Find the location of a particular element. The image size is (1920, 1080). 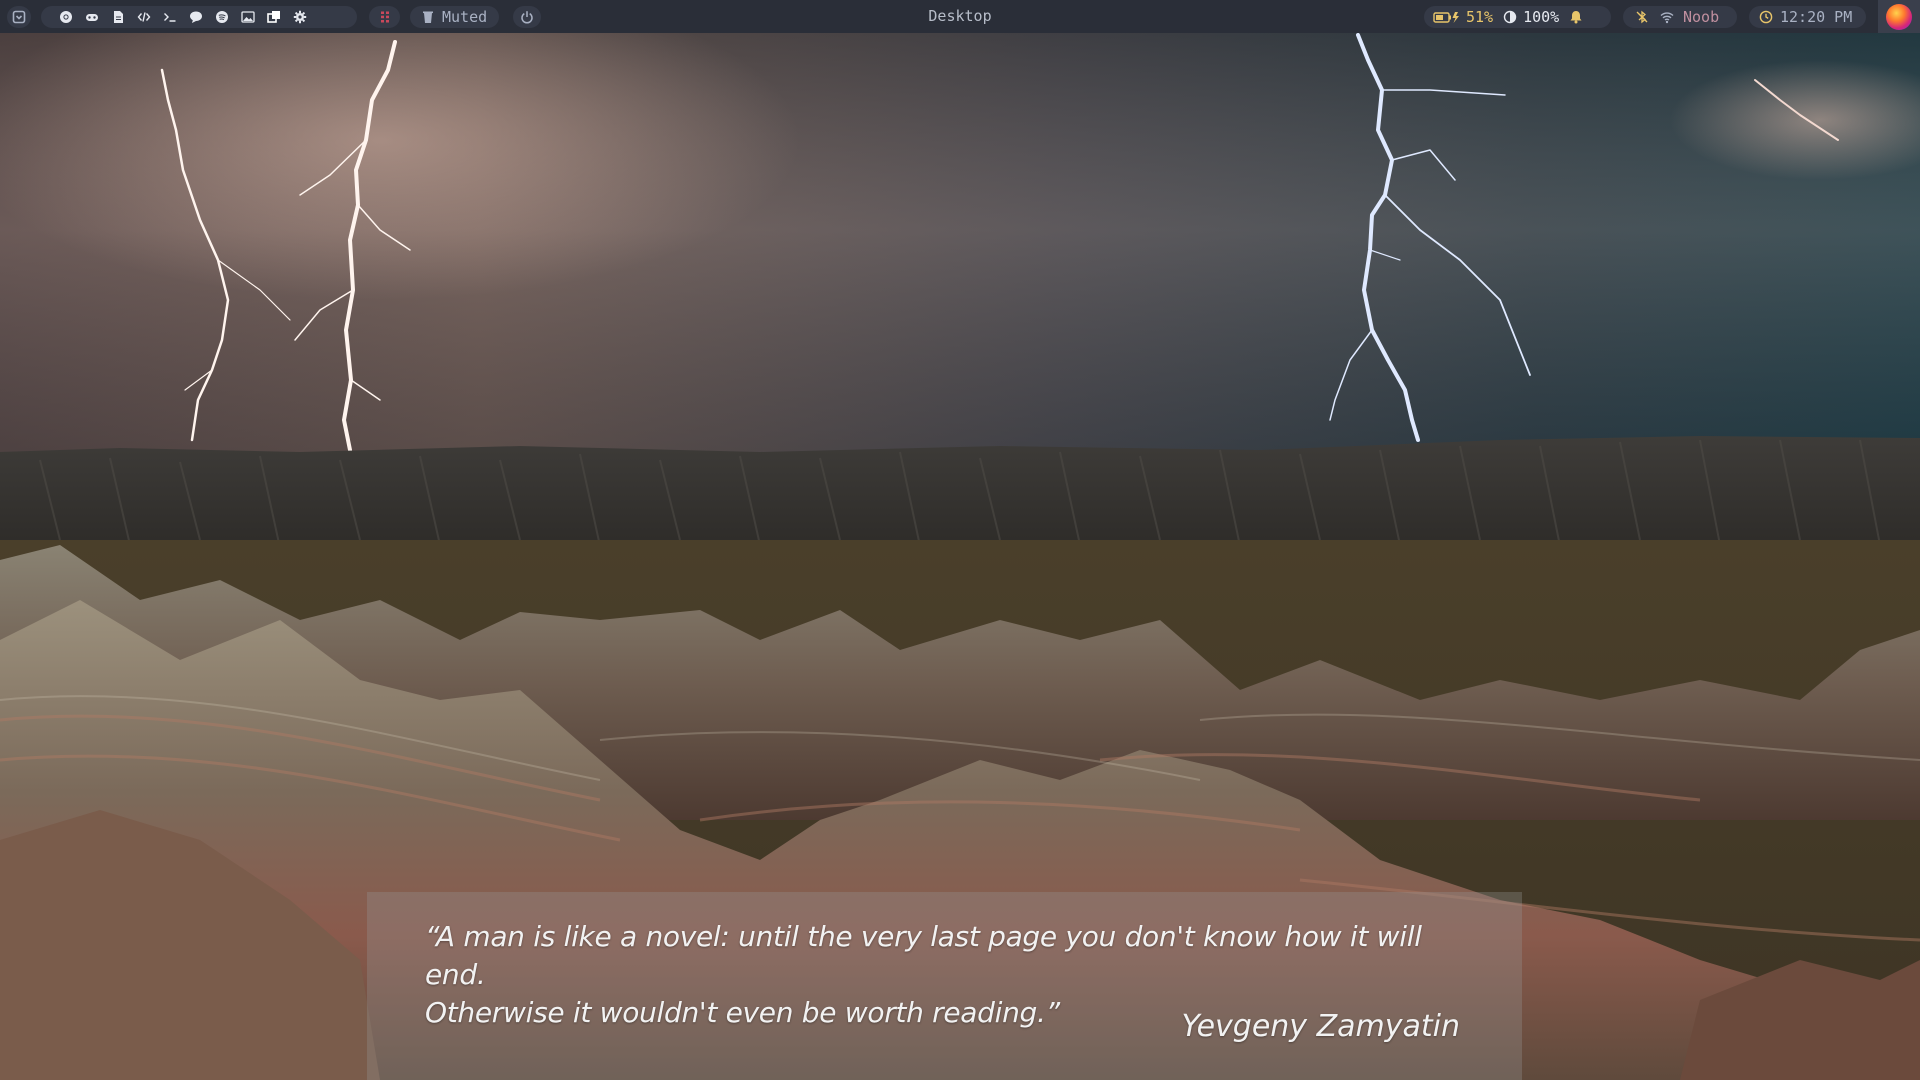

top-panel: Muted Desktop 51% 100% Noob 12:20 PM is located at coordinates (960, 16).